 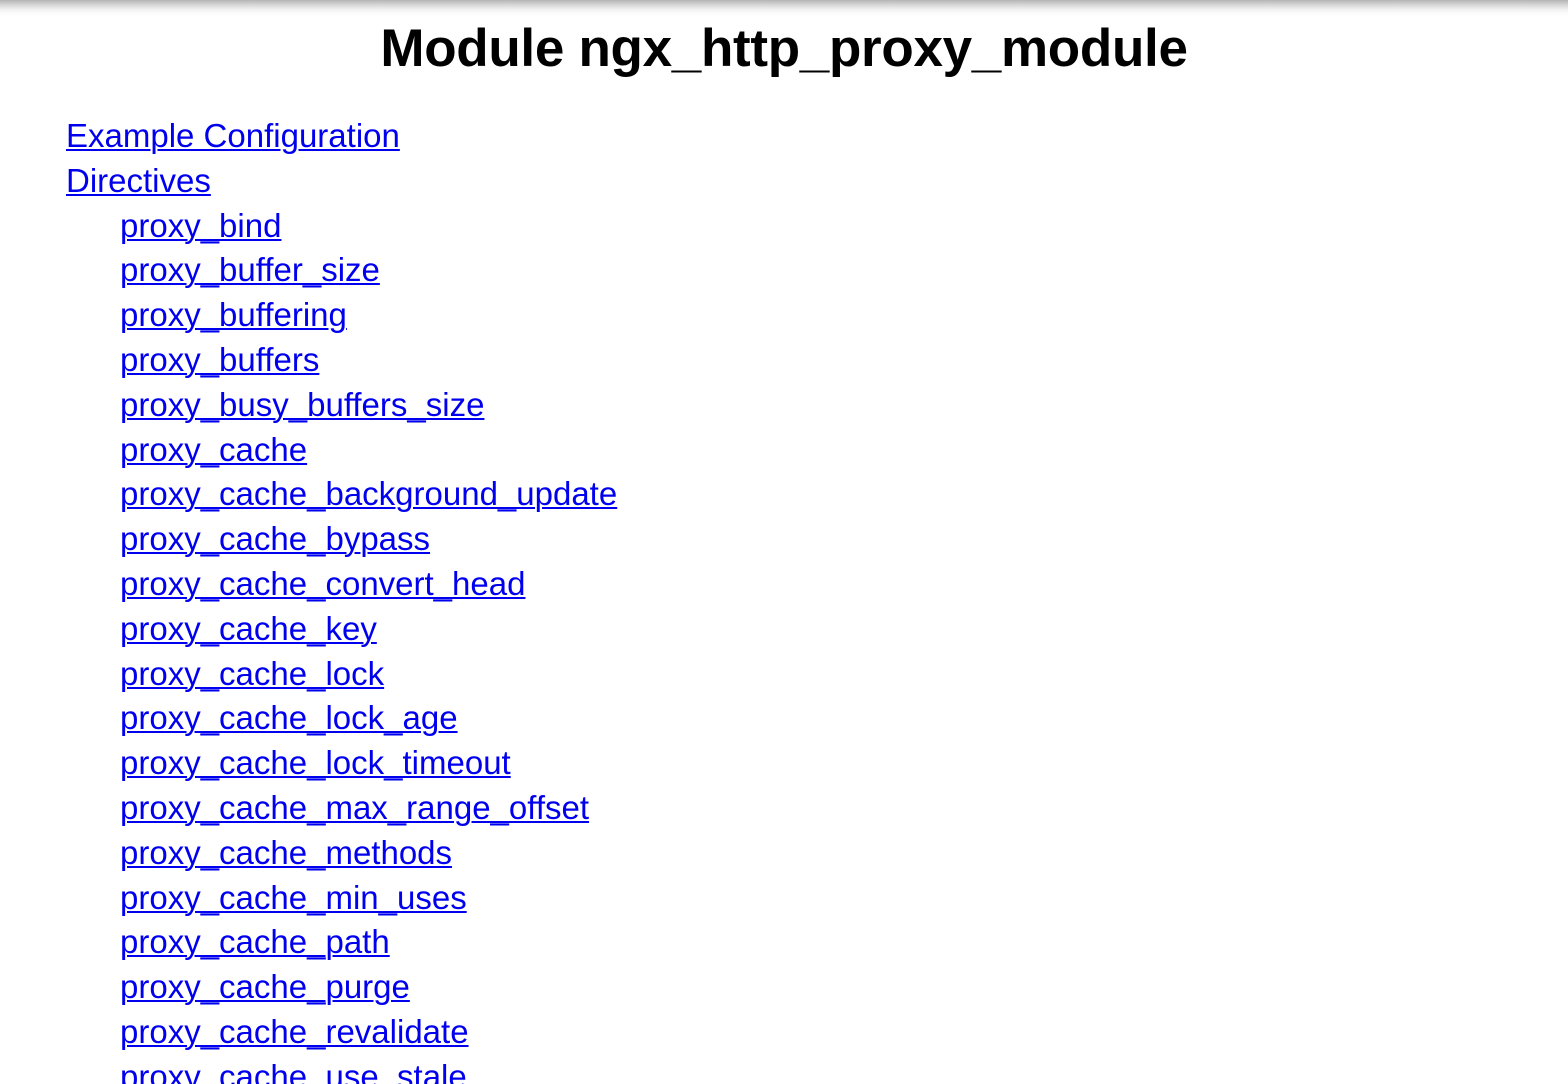 I want to click on link-proxy-cache-lock-age: proxy_cache_lock_age, so click(x=289, y=717).